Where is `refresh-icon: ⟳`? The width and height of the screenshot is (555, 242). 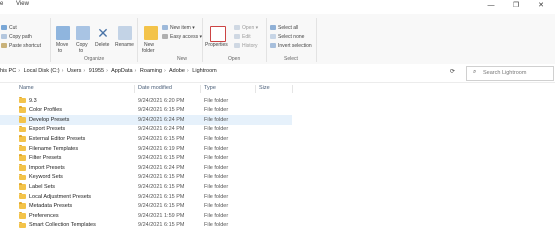 refresh-icon: ⟳ is located at coordinates (454, 72).